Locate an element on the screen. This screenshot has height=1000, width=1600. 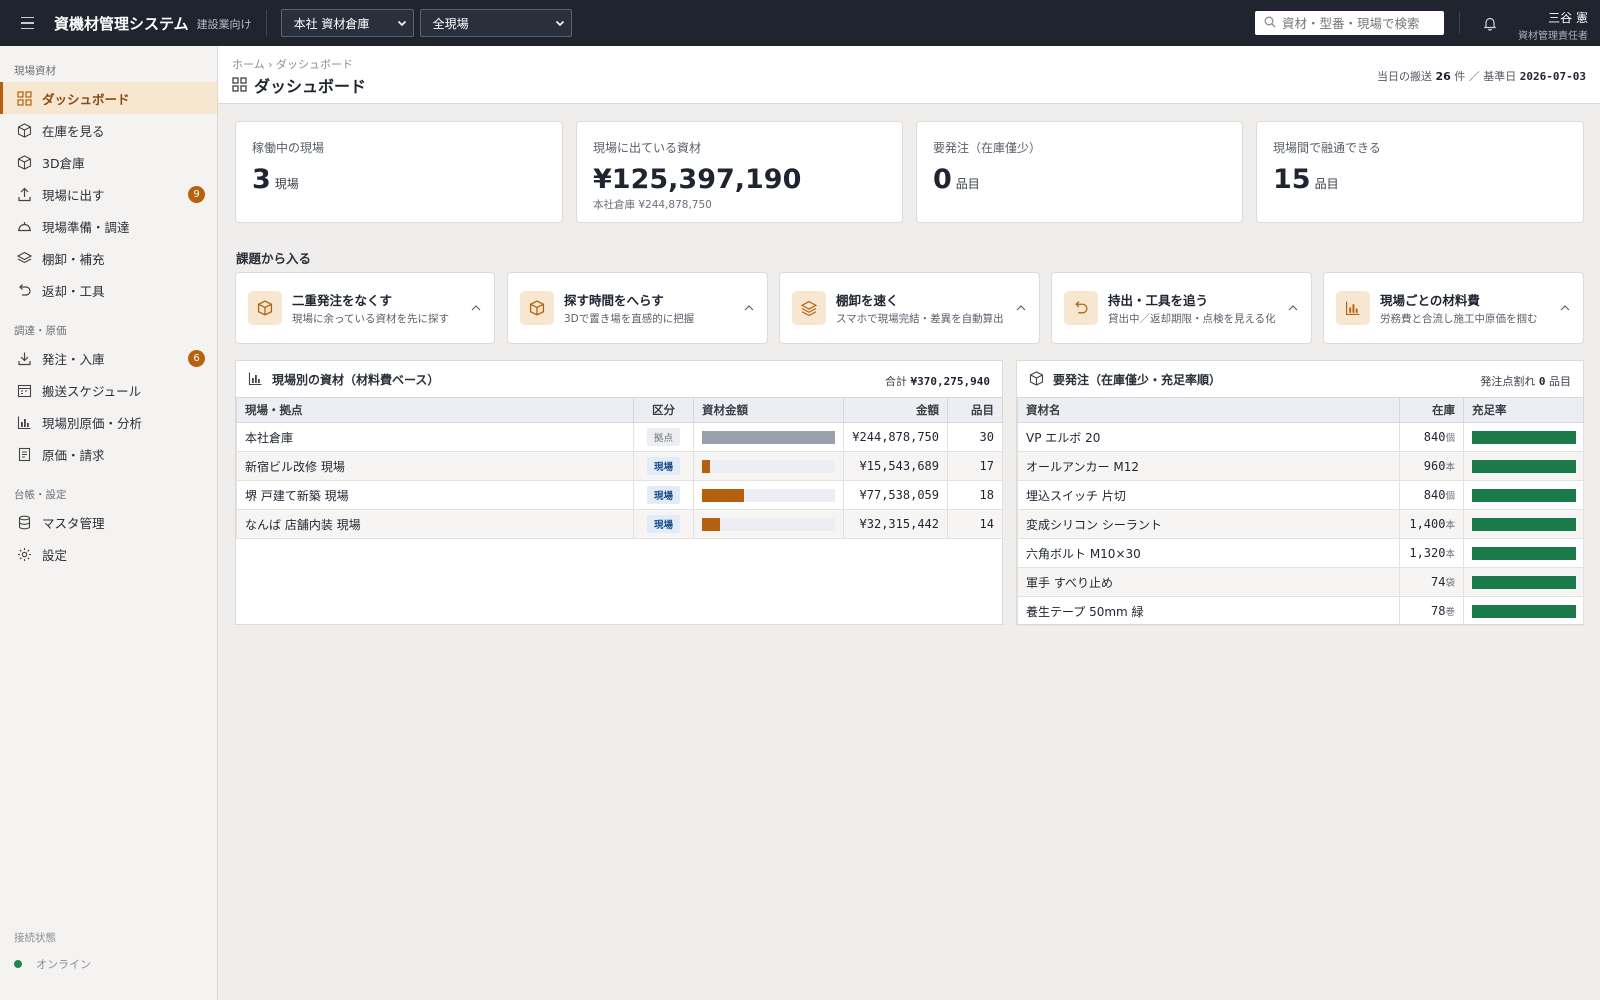
sidebar-item-master: マスタ管理 is located at coordinates (108, 522).